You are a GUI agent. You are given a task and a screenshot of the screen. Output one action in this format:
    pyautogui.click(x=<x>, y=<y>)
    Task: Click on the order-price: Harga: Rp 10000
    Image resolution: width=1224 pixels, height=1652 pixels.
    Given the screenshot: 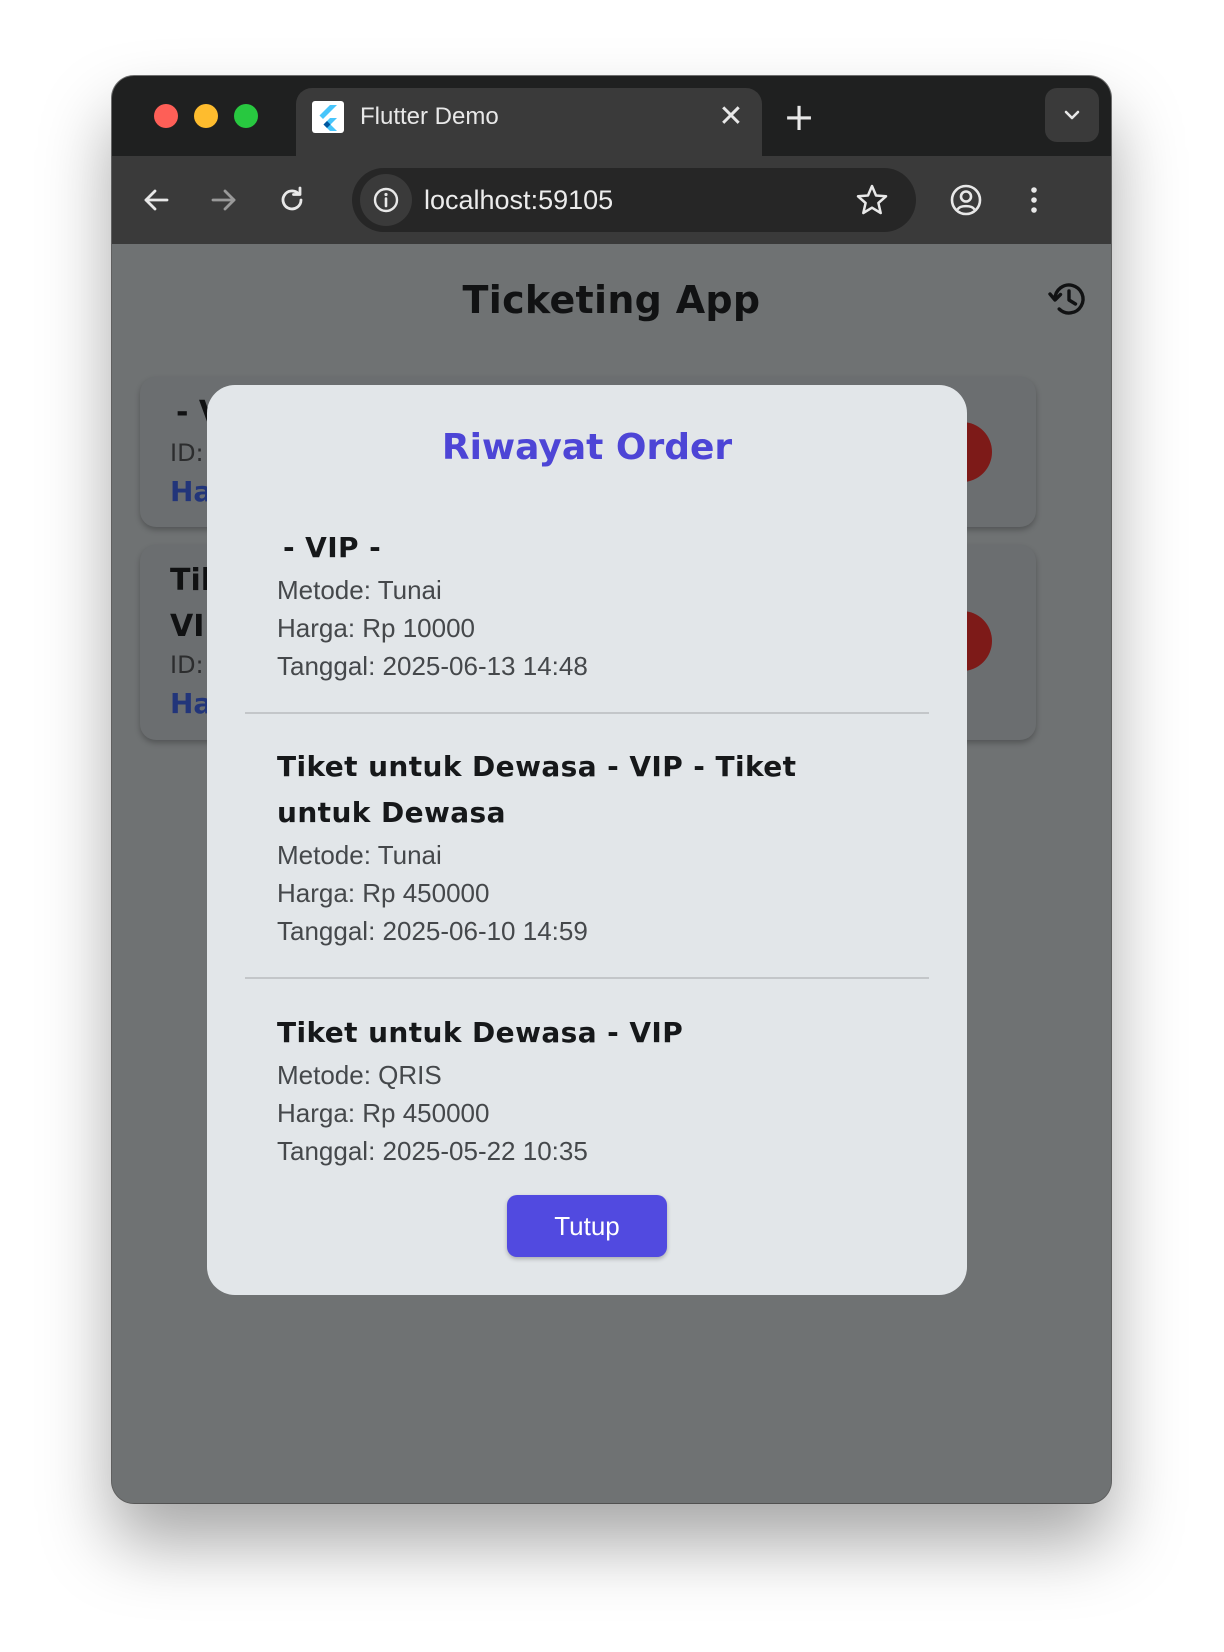 What is the action you would take?
    pyautogui.click(x=376, y=628)
    